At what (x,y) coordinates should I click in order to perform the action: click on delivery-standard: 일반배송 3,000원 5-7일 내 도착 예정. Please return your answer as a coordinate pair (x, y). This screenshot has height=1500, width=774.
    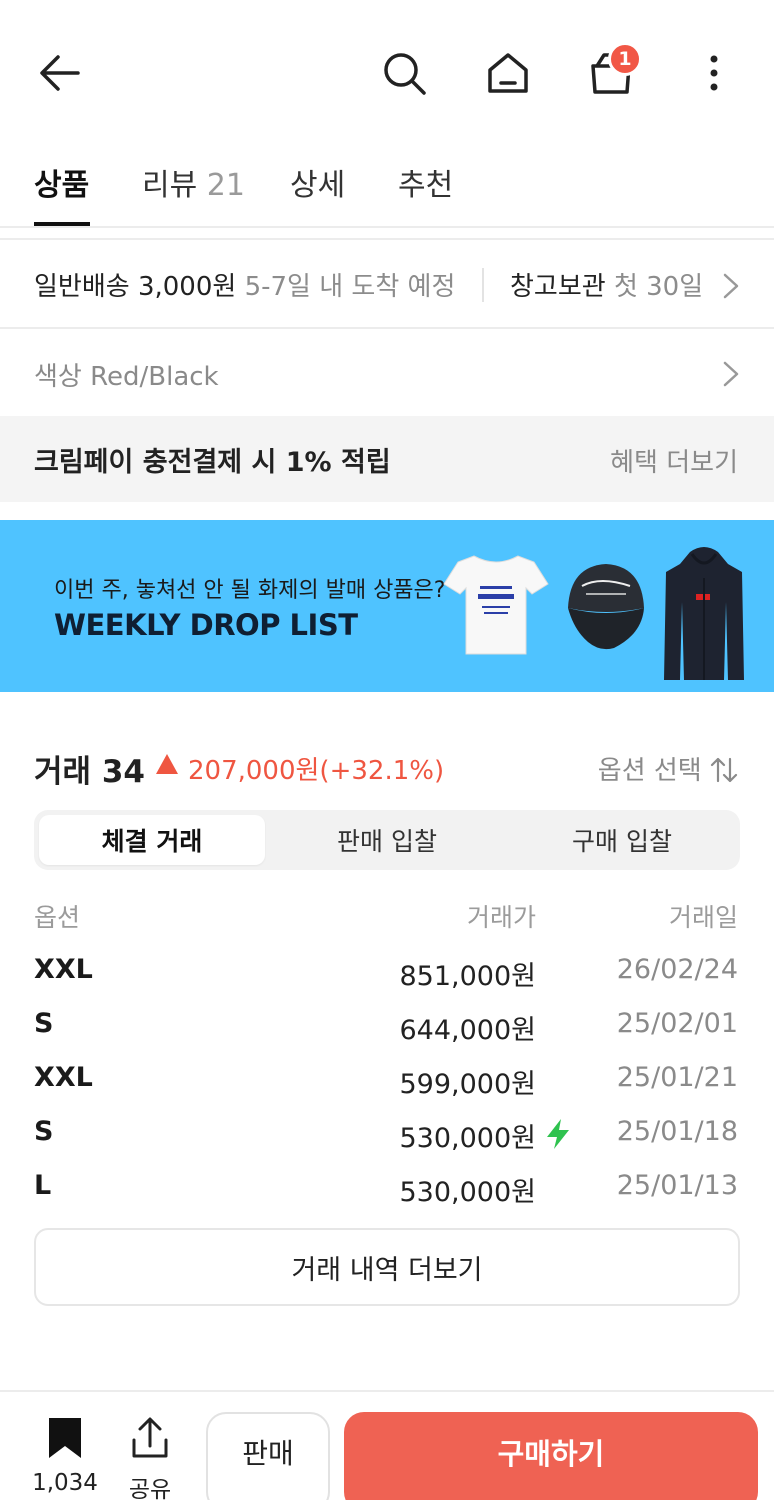
    Looking at the image, I should click on (244, 284).